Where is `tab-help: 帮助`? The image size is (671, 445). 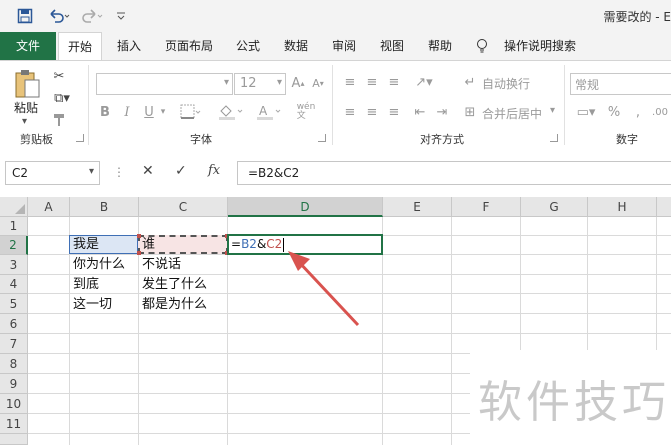
tab-help: 帮助 is located at coordinates (440, 46).